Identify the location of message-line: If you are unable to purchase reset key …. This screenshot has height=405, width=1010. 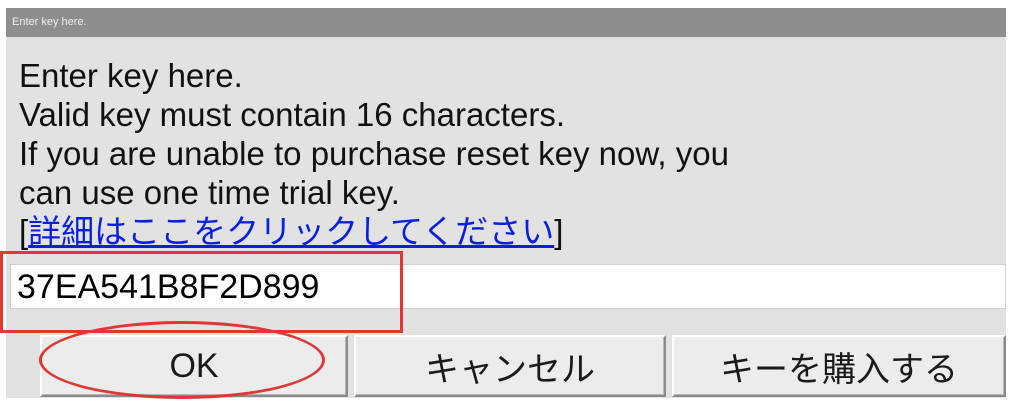
(374, 153).